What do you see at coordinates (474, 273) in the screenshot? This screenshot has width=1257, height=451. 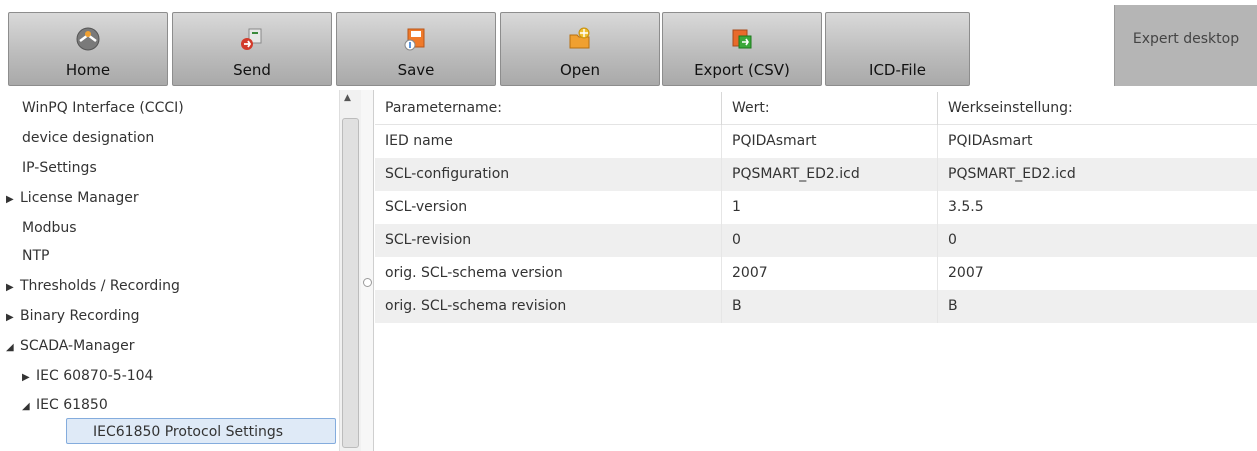 I see `cell-parametername: orig. SCL-schema version` at bounding box center [474, 273].